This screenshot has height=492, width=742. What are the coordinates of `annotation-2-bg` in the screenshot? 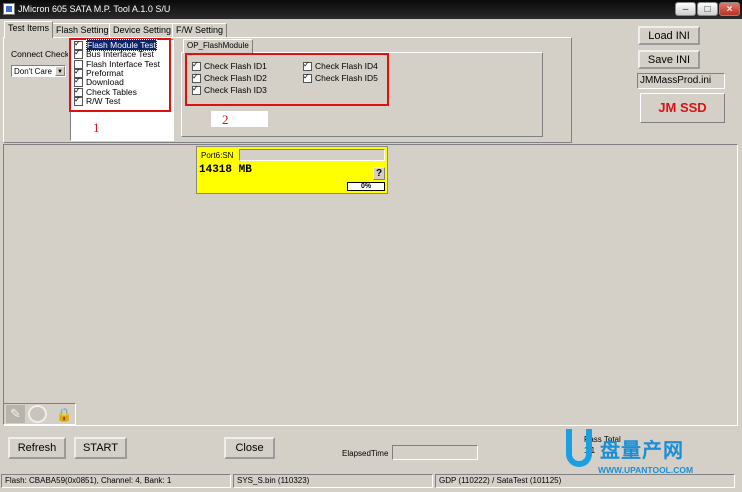 It's located at (239, 119).